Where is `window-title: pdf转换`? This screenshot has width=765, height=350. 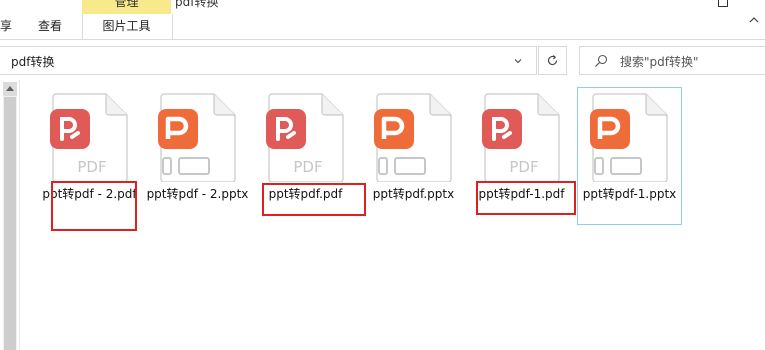
window-title: pdf转换 is located at coordinates (197, 4).